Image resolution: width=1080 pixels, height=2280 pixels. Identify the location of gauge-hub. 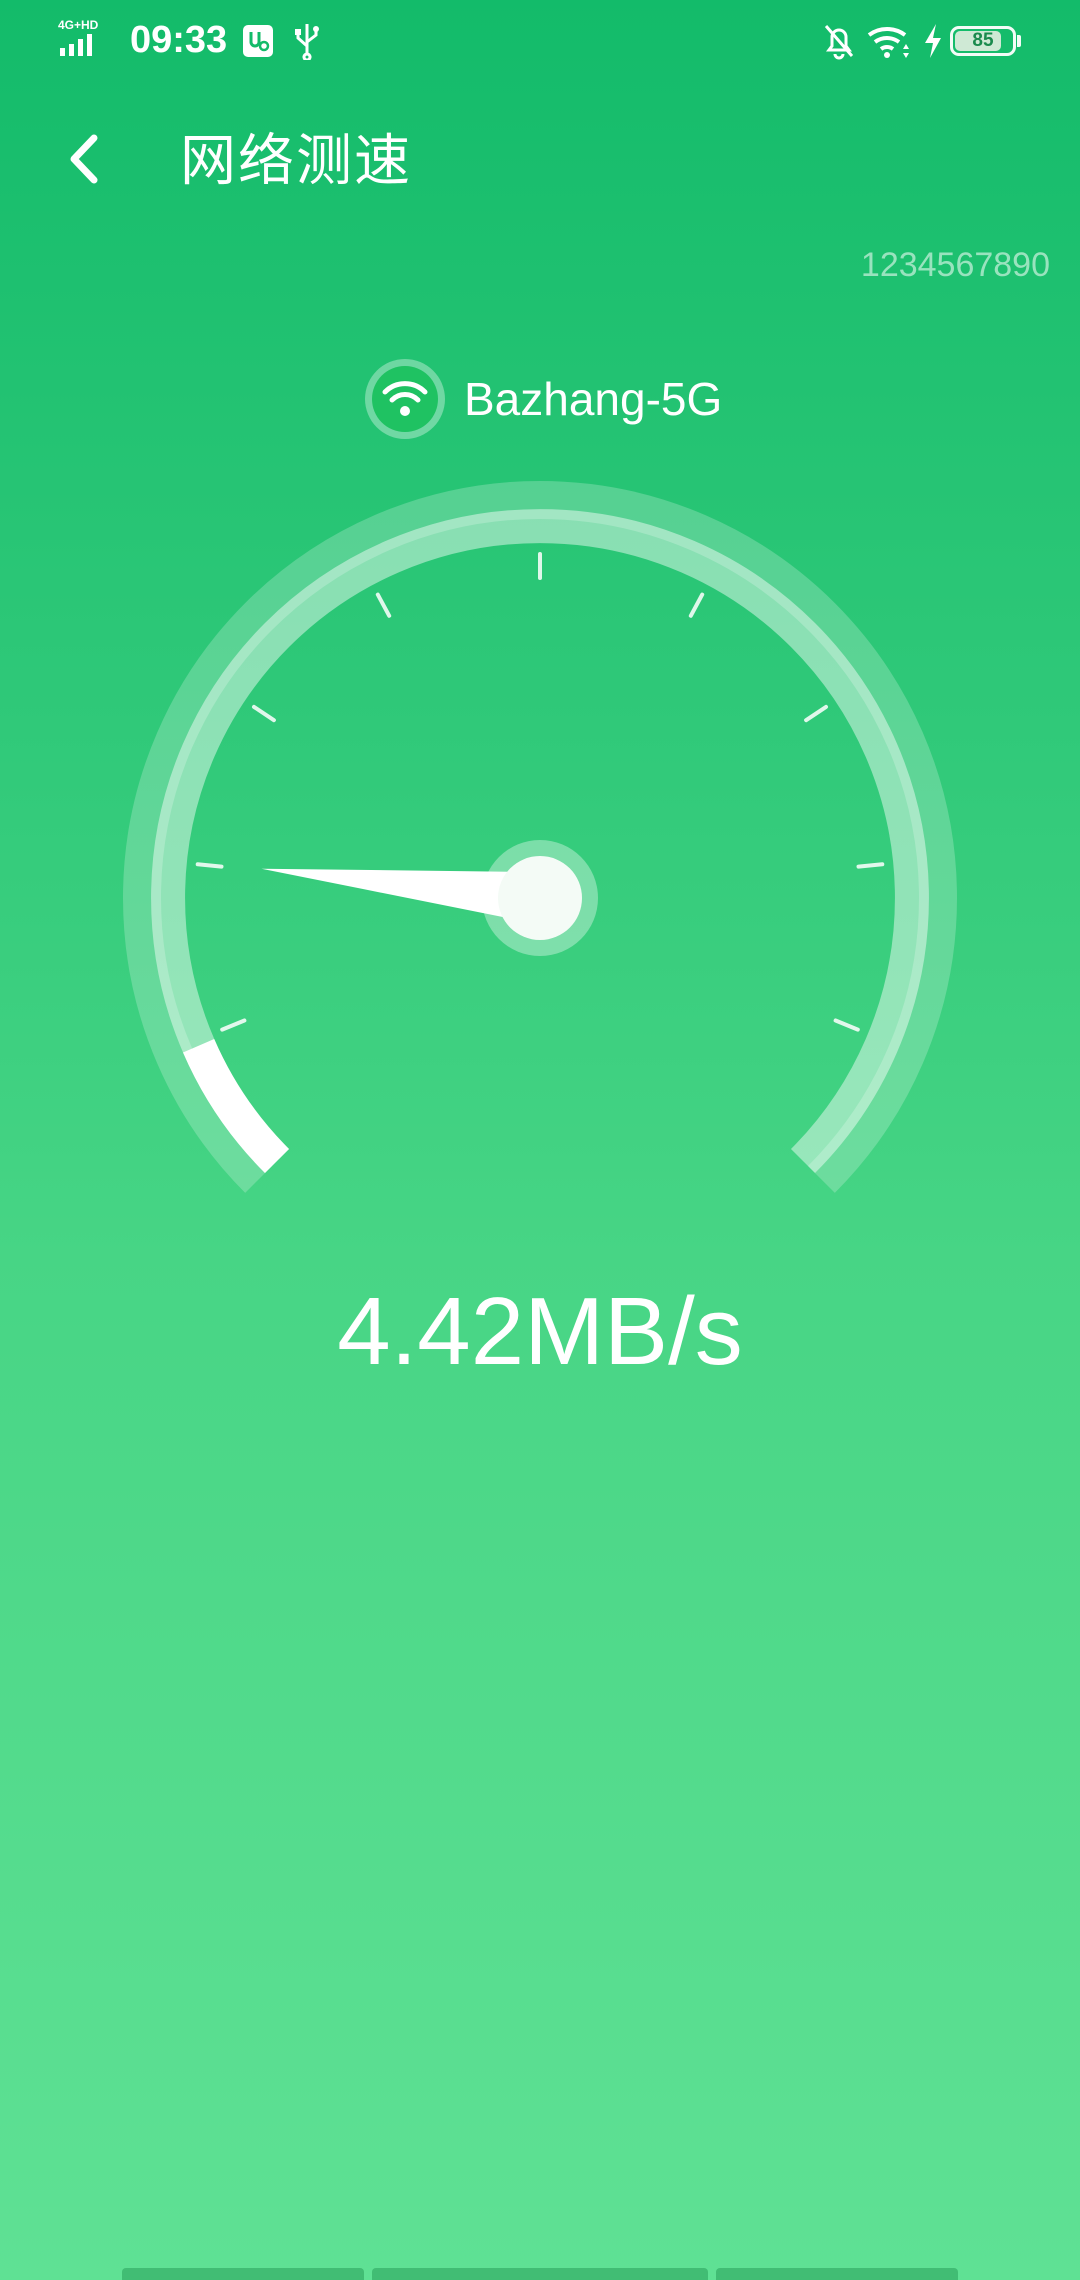
(540, 898).